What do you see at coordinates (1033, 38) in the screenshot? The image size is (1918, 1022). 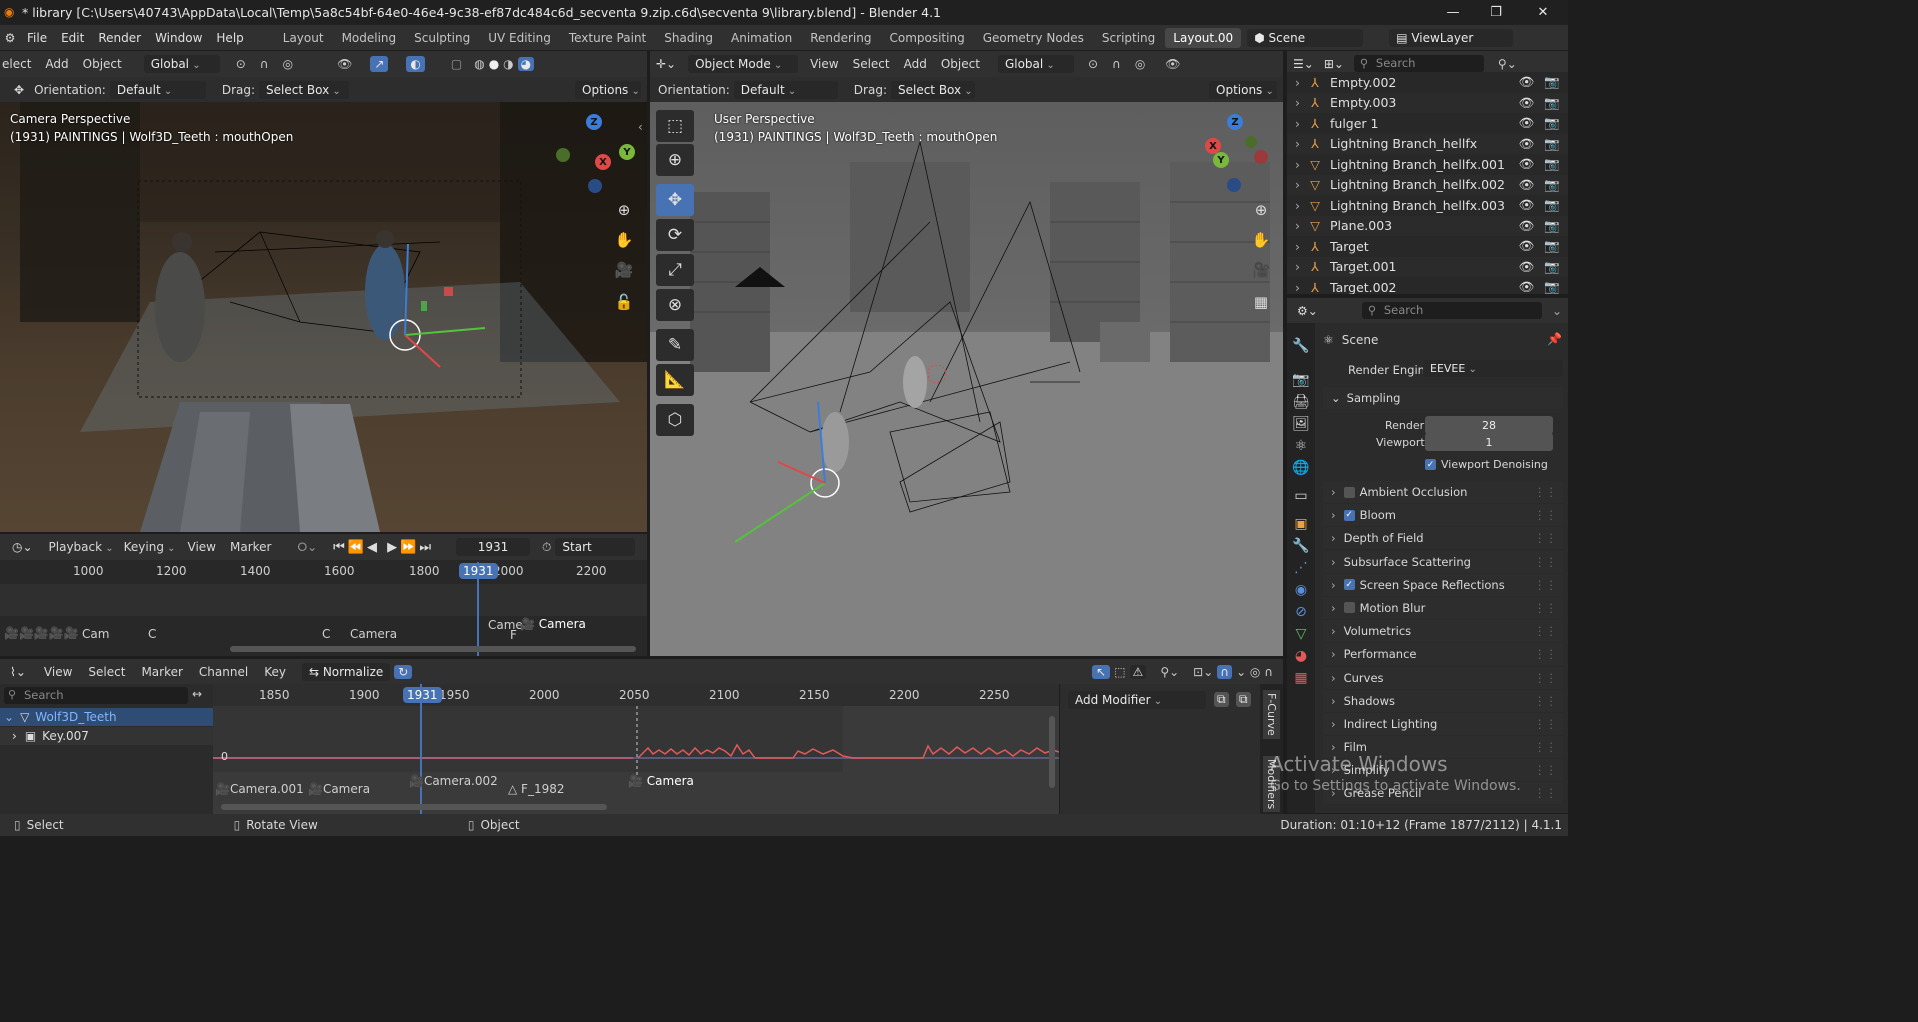 I see `tab-geometry-nodes: Geometry Nodes` at bounding box center [1033, 38].